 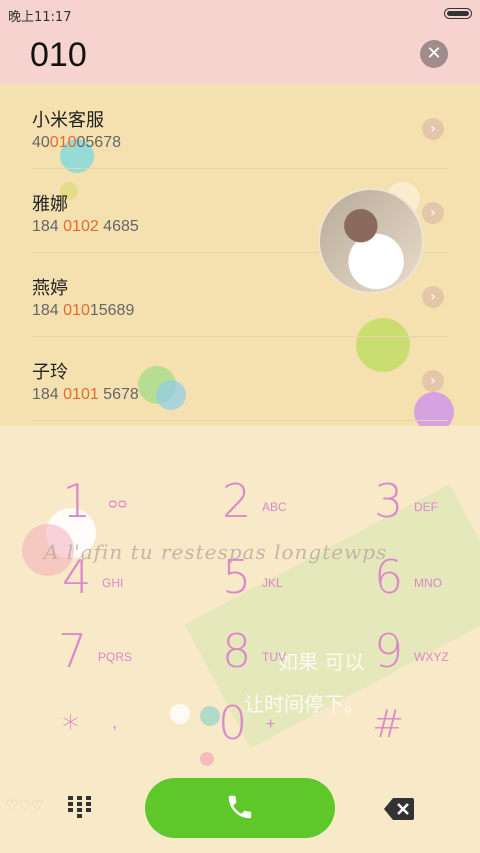 What do you see at coordinates (73, 651) in the screenshot?
I see `key-digit: 7` at bounding box center [73, 651].